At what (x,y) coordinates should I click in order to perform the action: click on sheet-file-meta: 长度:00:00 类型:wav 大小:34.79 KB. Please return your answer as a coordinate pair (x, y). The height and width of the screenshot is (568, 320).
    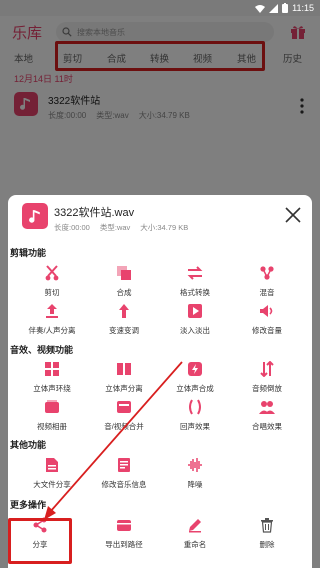
    Looking at the image, I should click on (121, 227).